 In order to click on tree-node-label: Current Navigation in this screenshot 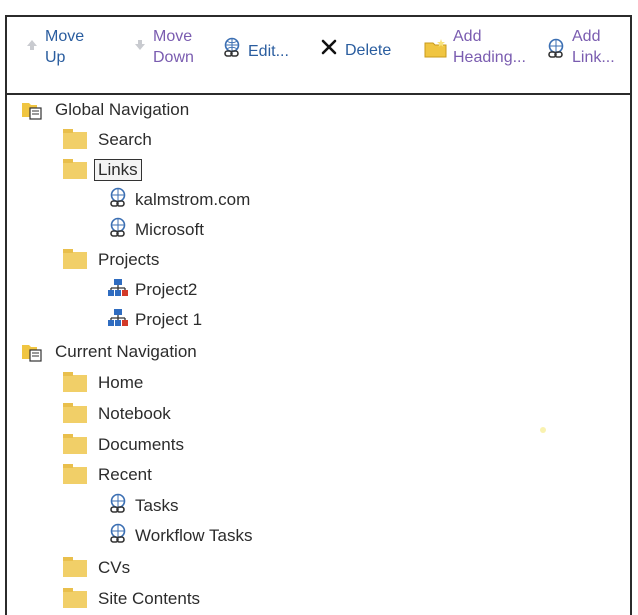, I will do `click(126, 351)`.